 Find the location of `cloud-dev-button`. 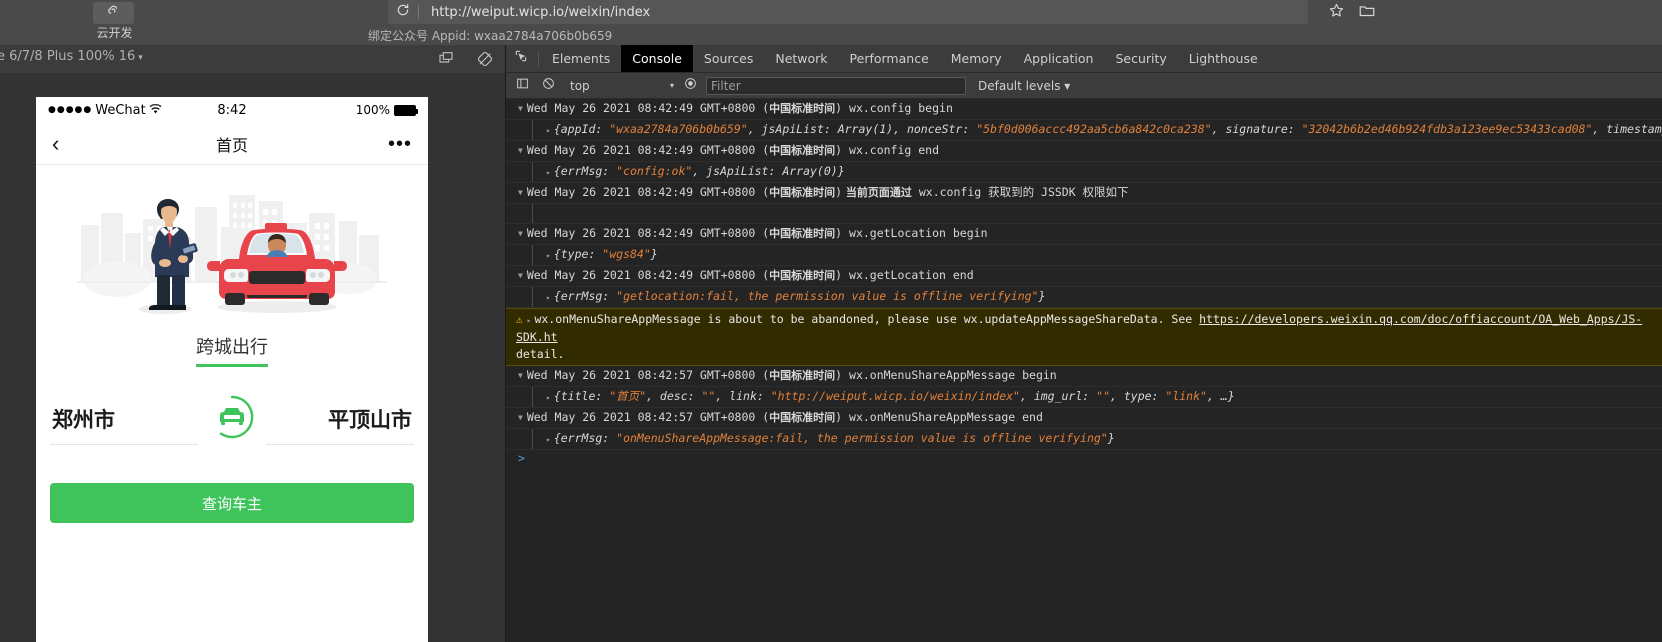

cloud-dev-button is located at coordinates (113, 13).